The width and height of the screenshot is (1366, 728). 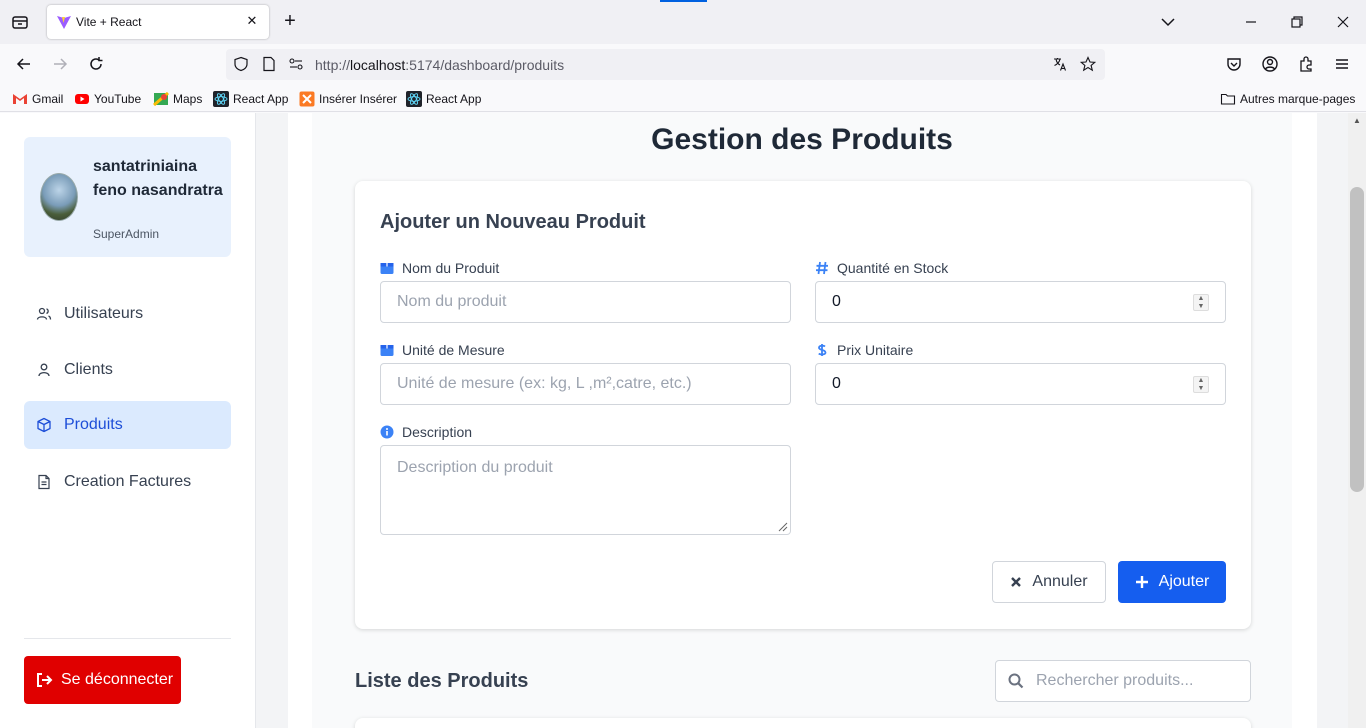 What do you see at coordinates (585, 490) in the screenshot?
I see `description-textarea: Description du produit` at bounding box center [585, 490].